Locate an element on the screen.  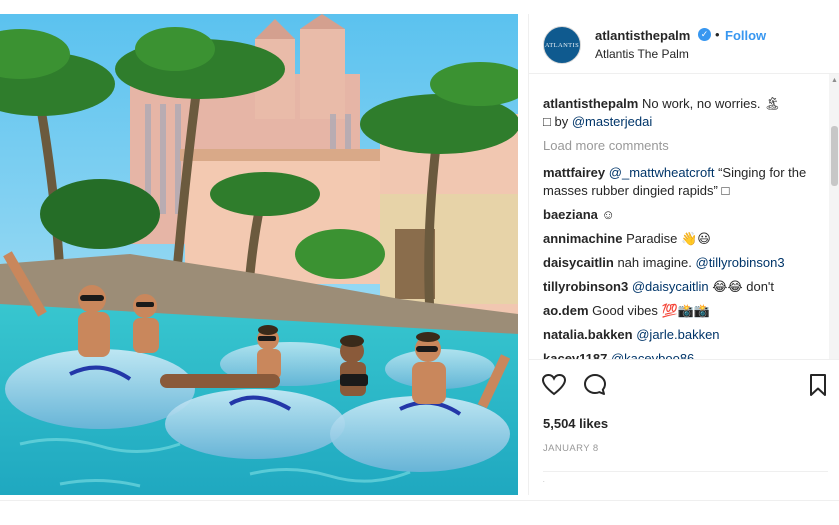
comment-mention: @daisycaitlin is located at coordinates (670, 286).